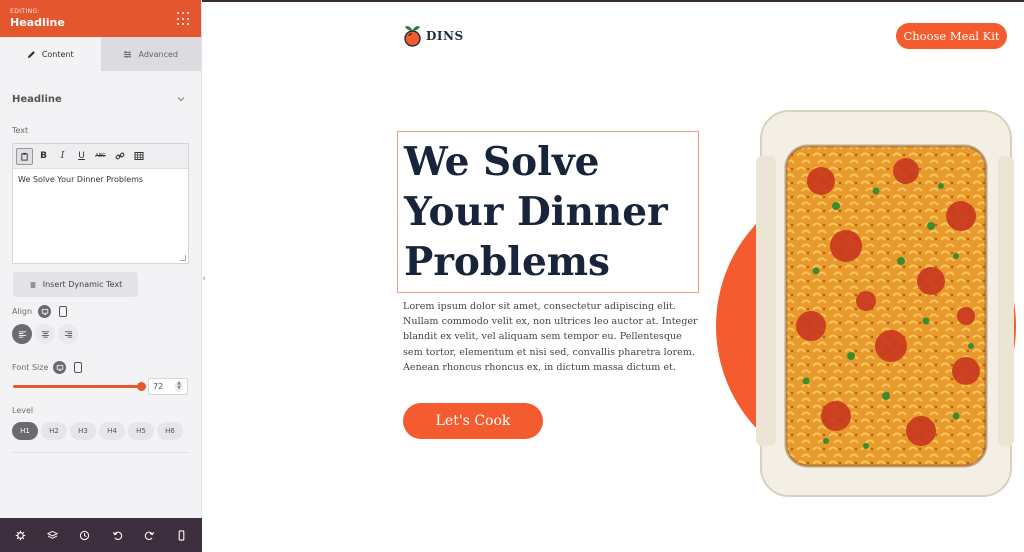 Image resolution: width=1024 pixels, height=552 pixels. I want to click on font-size-slider-handle, so click(141, 386).